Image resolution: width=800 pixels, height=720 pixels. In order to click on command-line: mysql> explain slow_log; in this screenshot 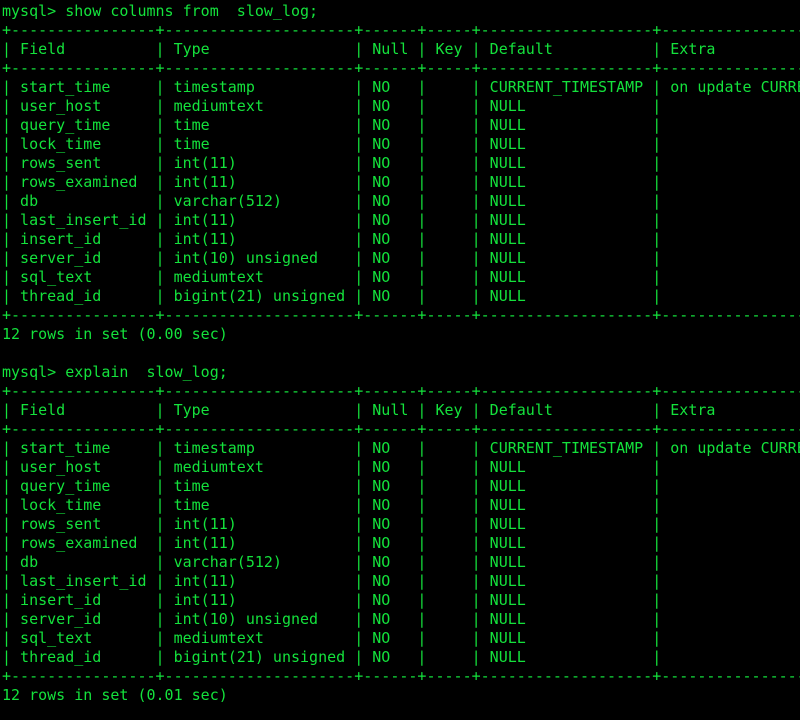, I will do `click(115, 372)`.